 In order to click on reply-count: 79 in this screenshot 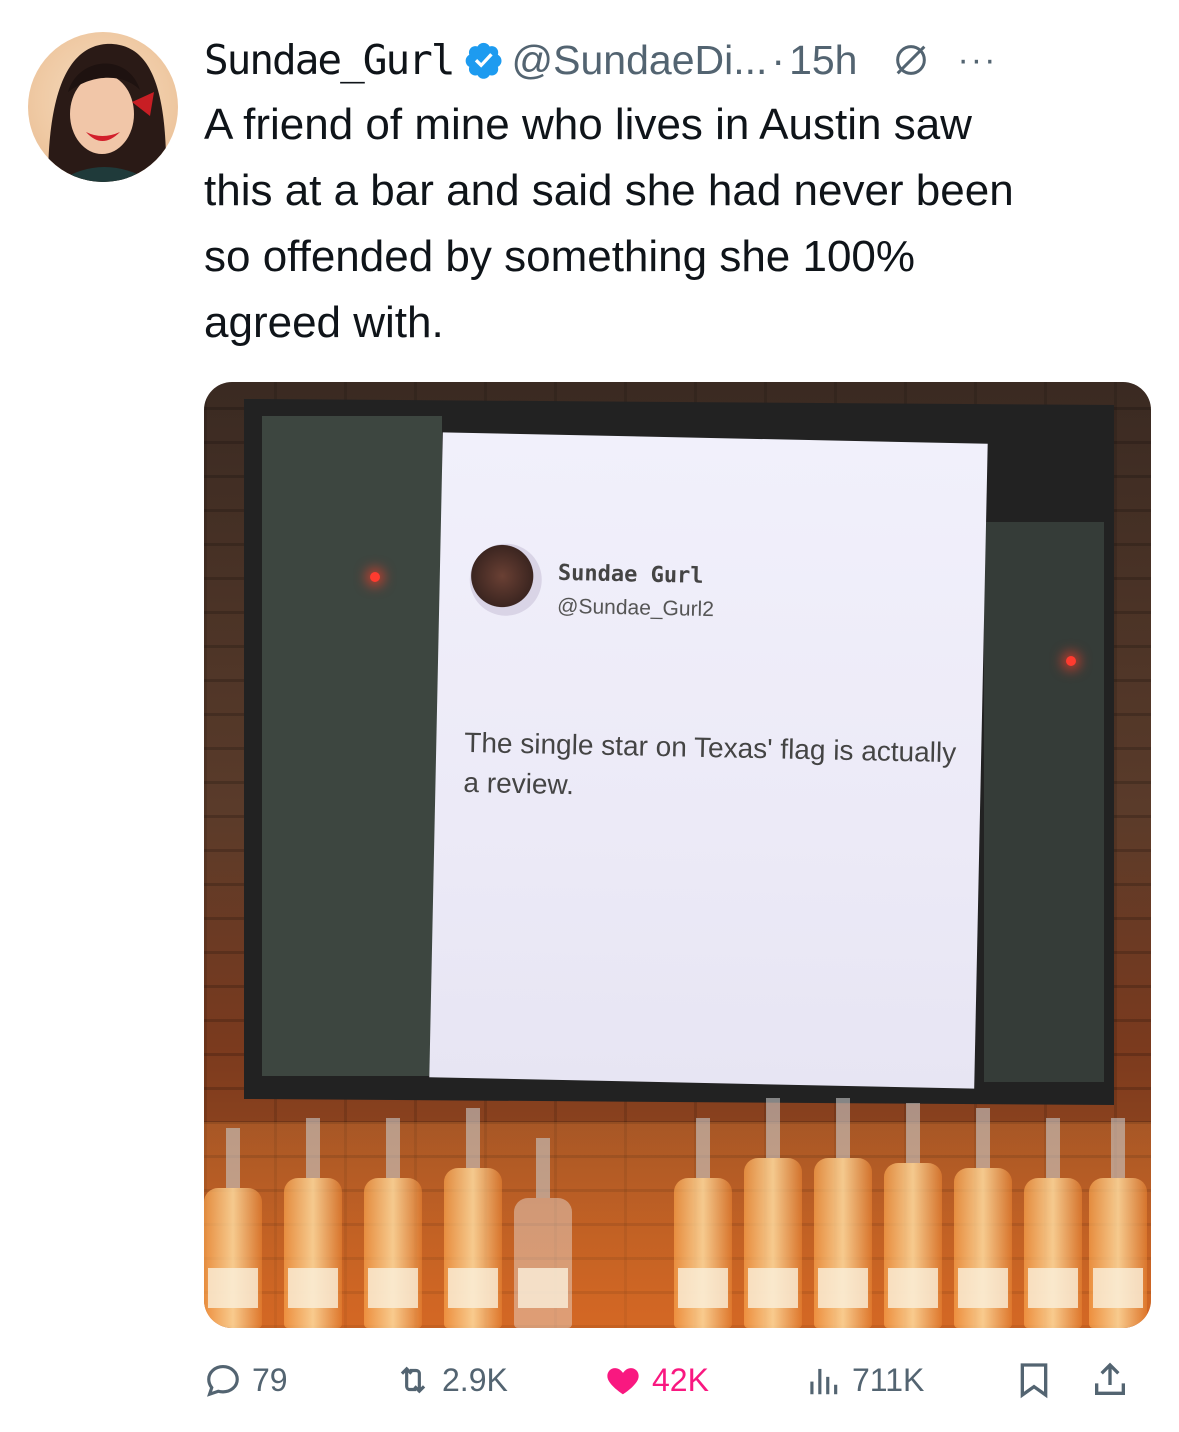, I will do `click(270, 1379)`.